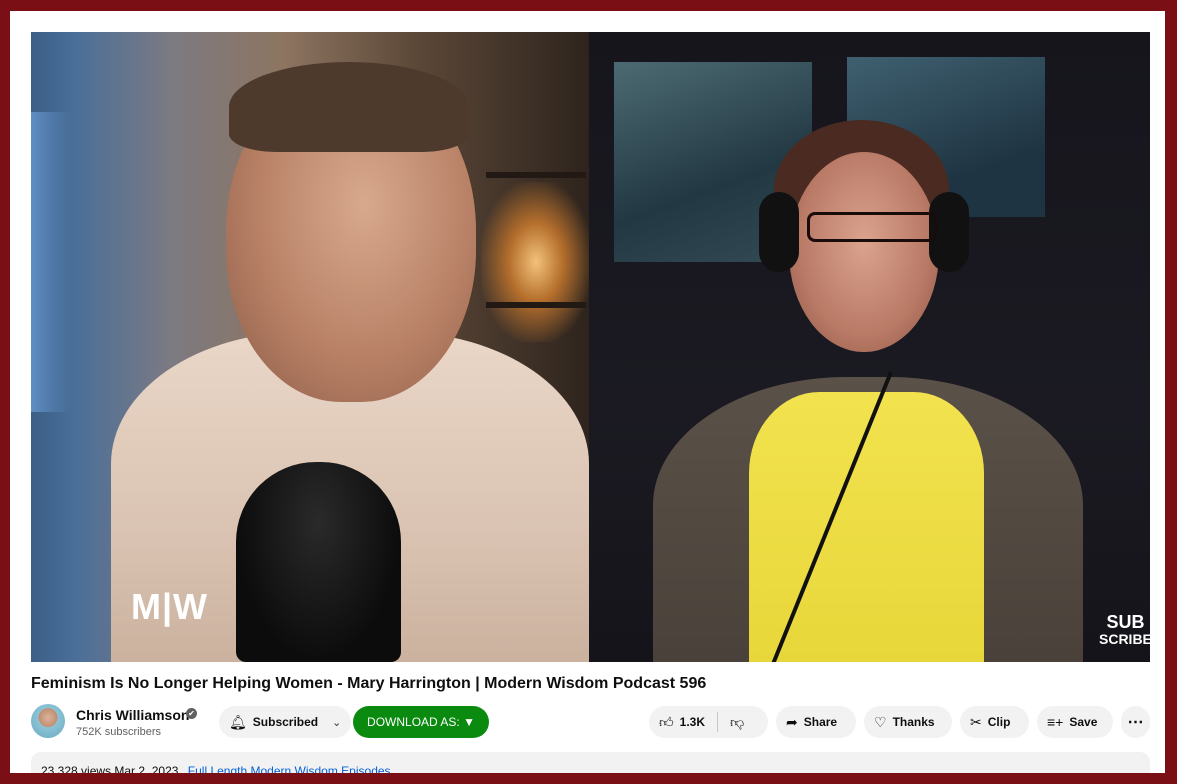  I want to click on view-count: 23,328 views, so click(76, 768).